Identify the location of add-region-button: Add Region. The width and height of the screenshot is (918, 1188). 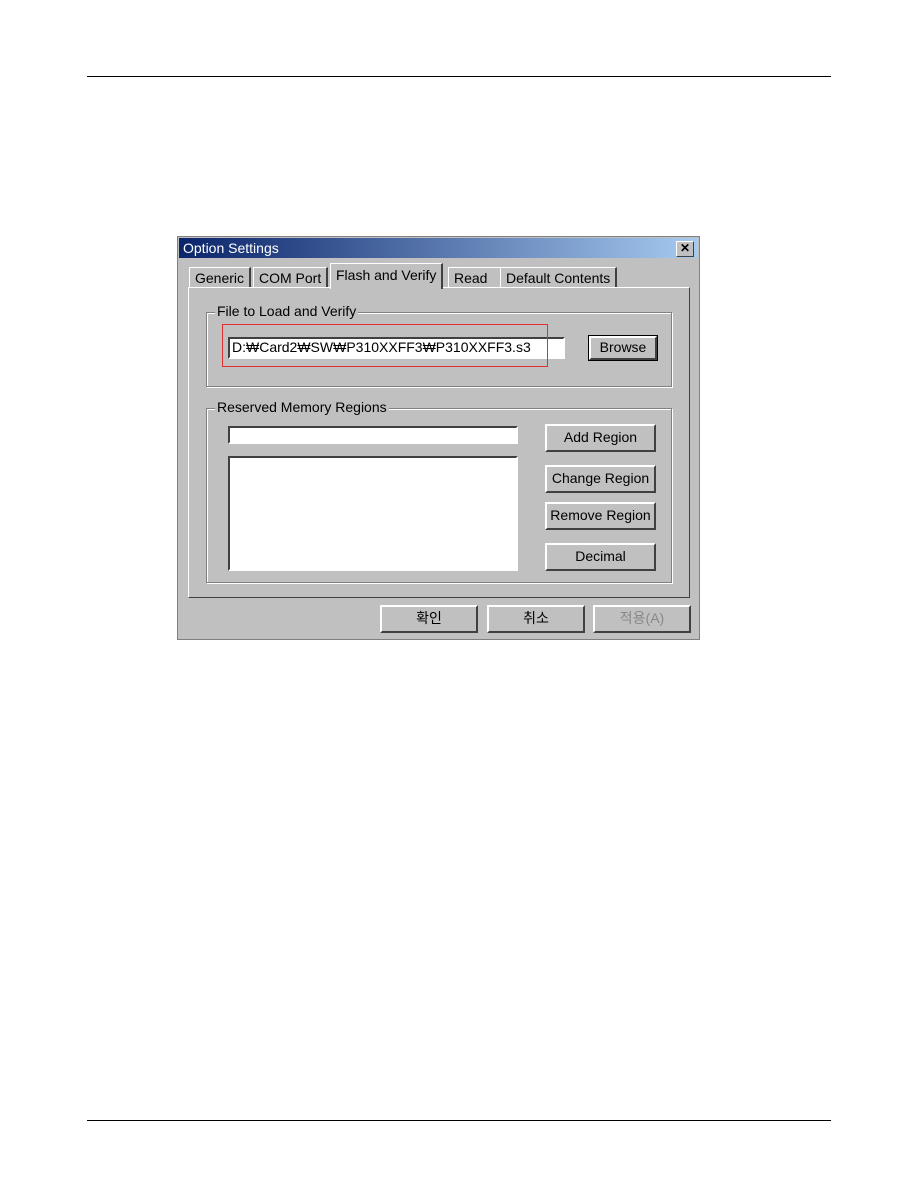
(600, 438).